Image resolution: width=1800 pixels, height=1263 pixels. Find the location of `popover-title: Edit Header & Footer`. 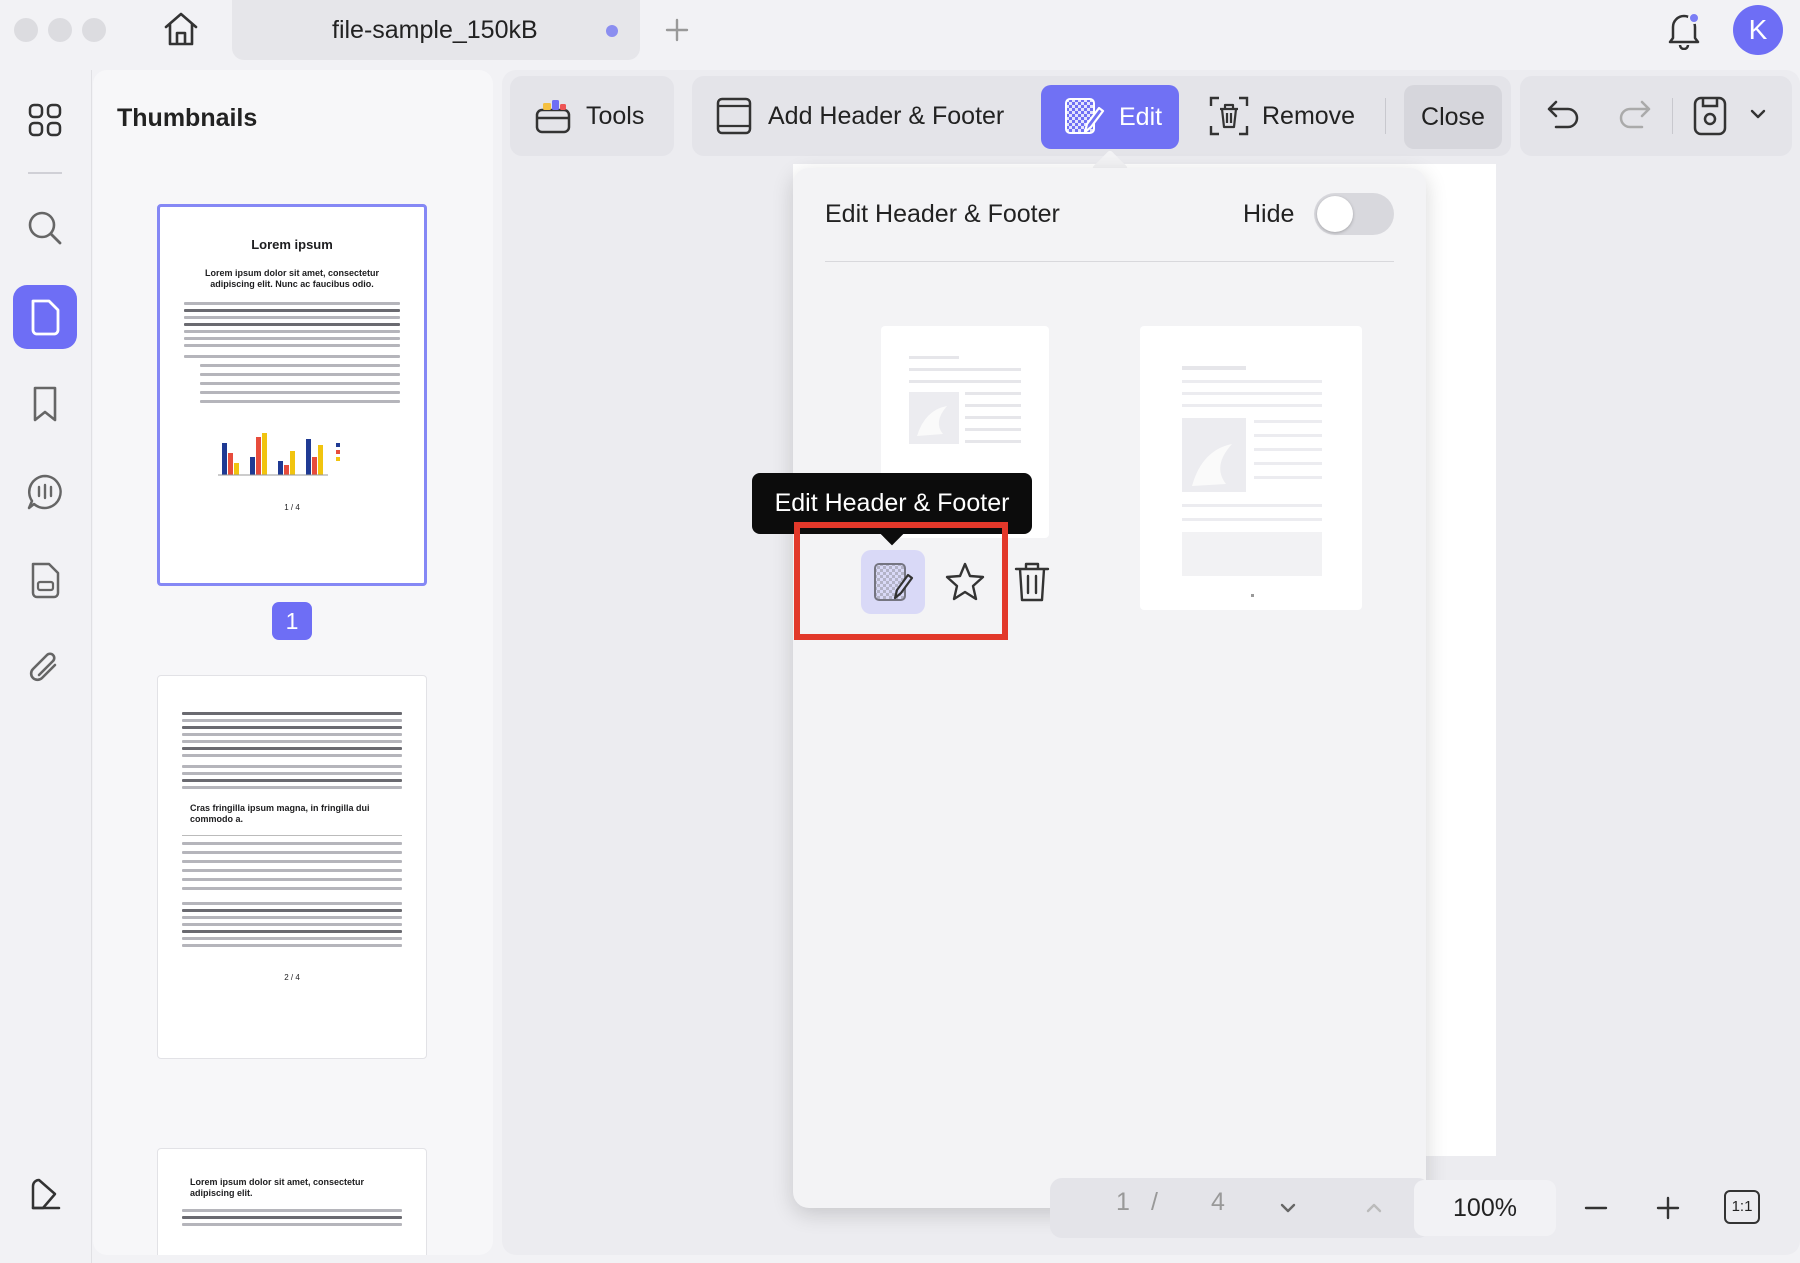

popover-title: Edit Header & Footer is located at coordinates (942, 214).